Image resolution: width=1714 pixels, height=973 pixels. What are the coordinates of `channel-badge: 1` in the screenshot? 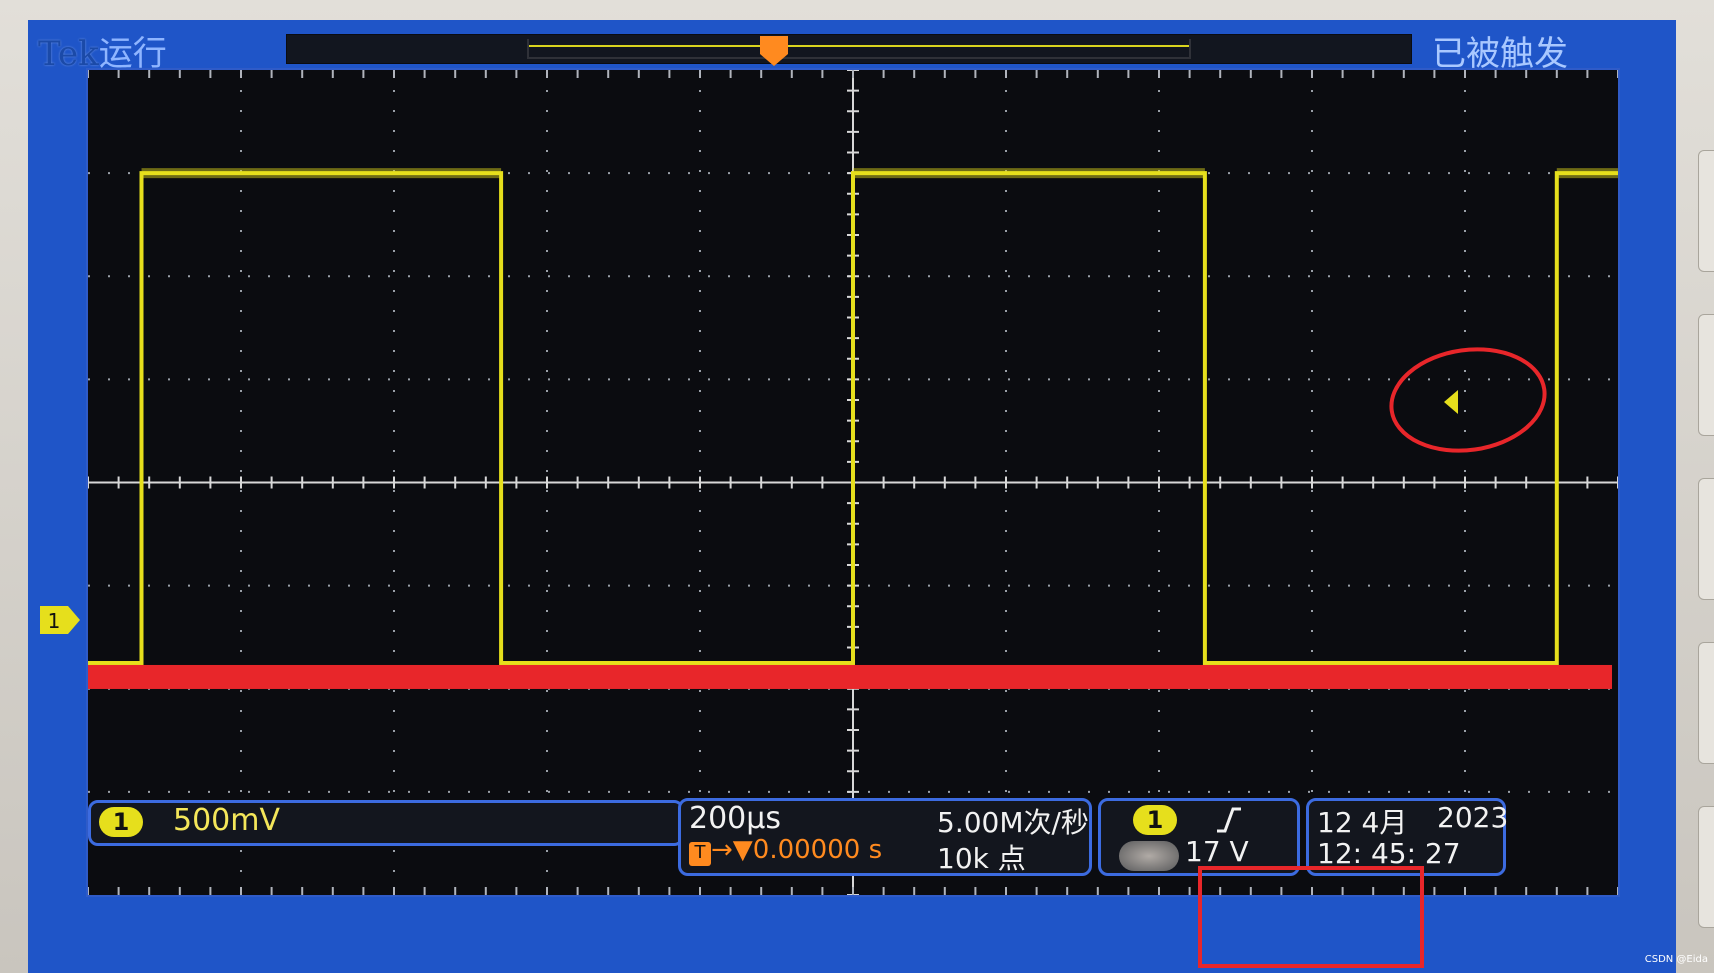 It's located at (121, 822).